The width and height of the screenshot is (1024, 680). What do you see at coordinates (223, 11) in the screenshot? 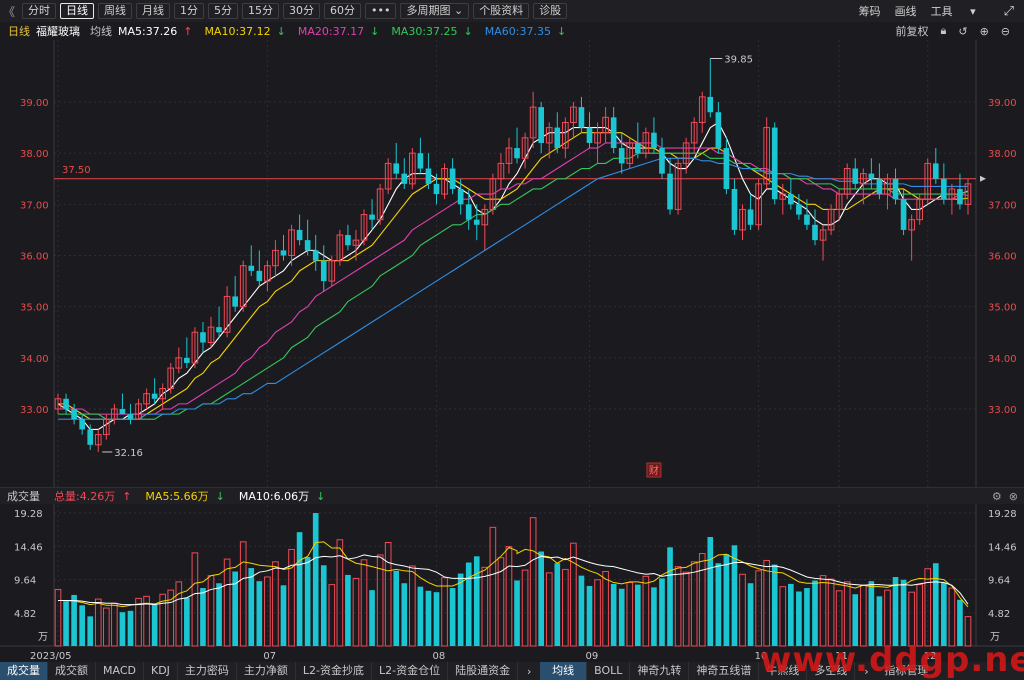
I see `period-tab-5min: 5分` at bounding box center [223, 11].